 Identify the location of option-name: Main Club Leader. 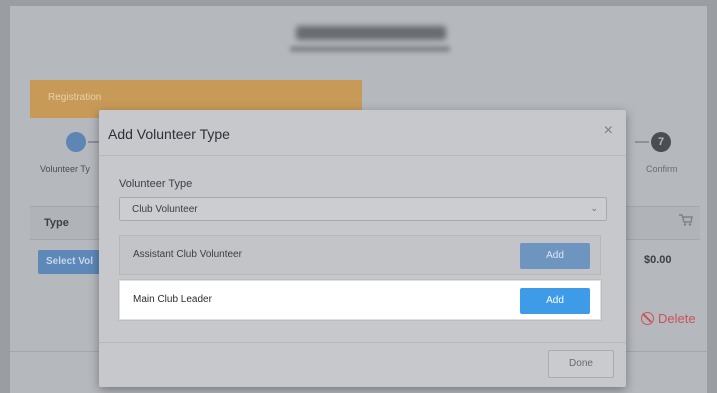
(172, 299).